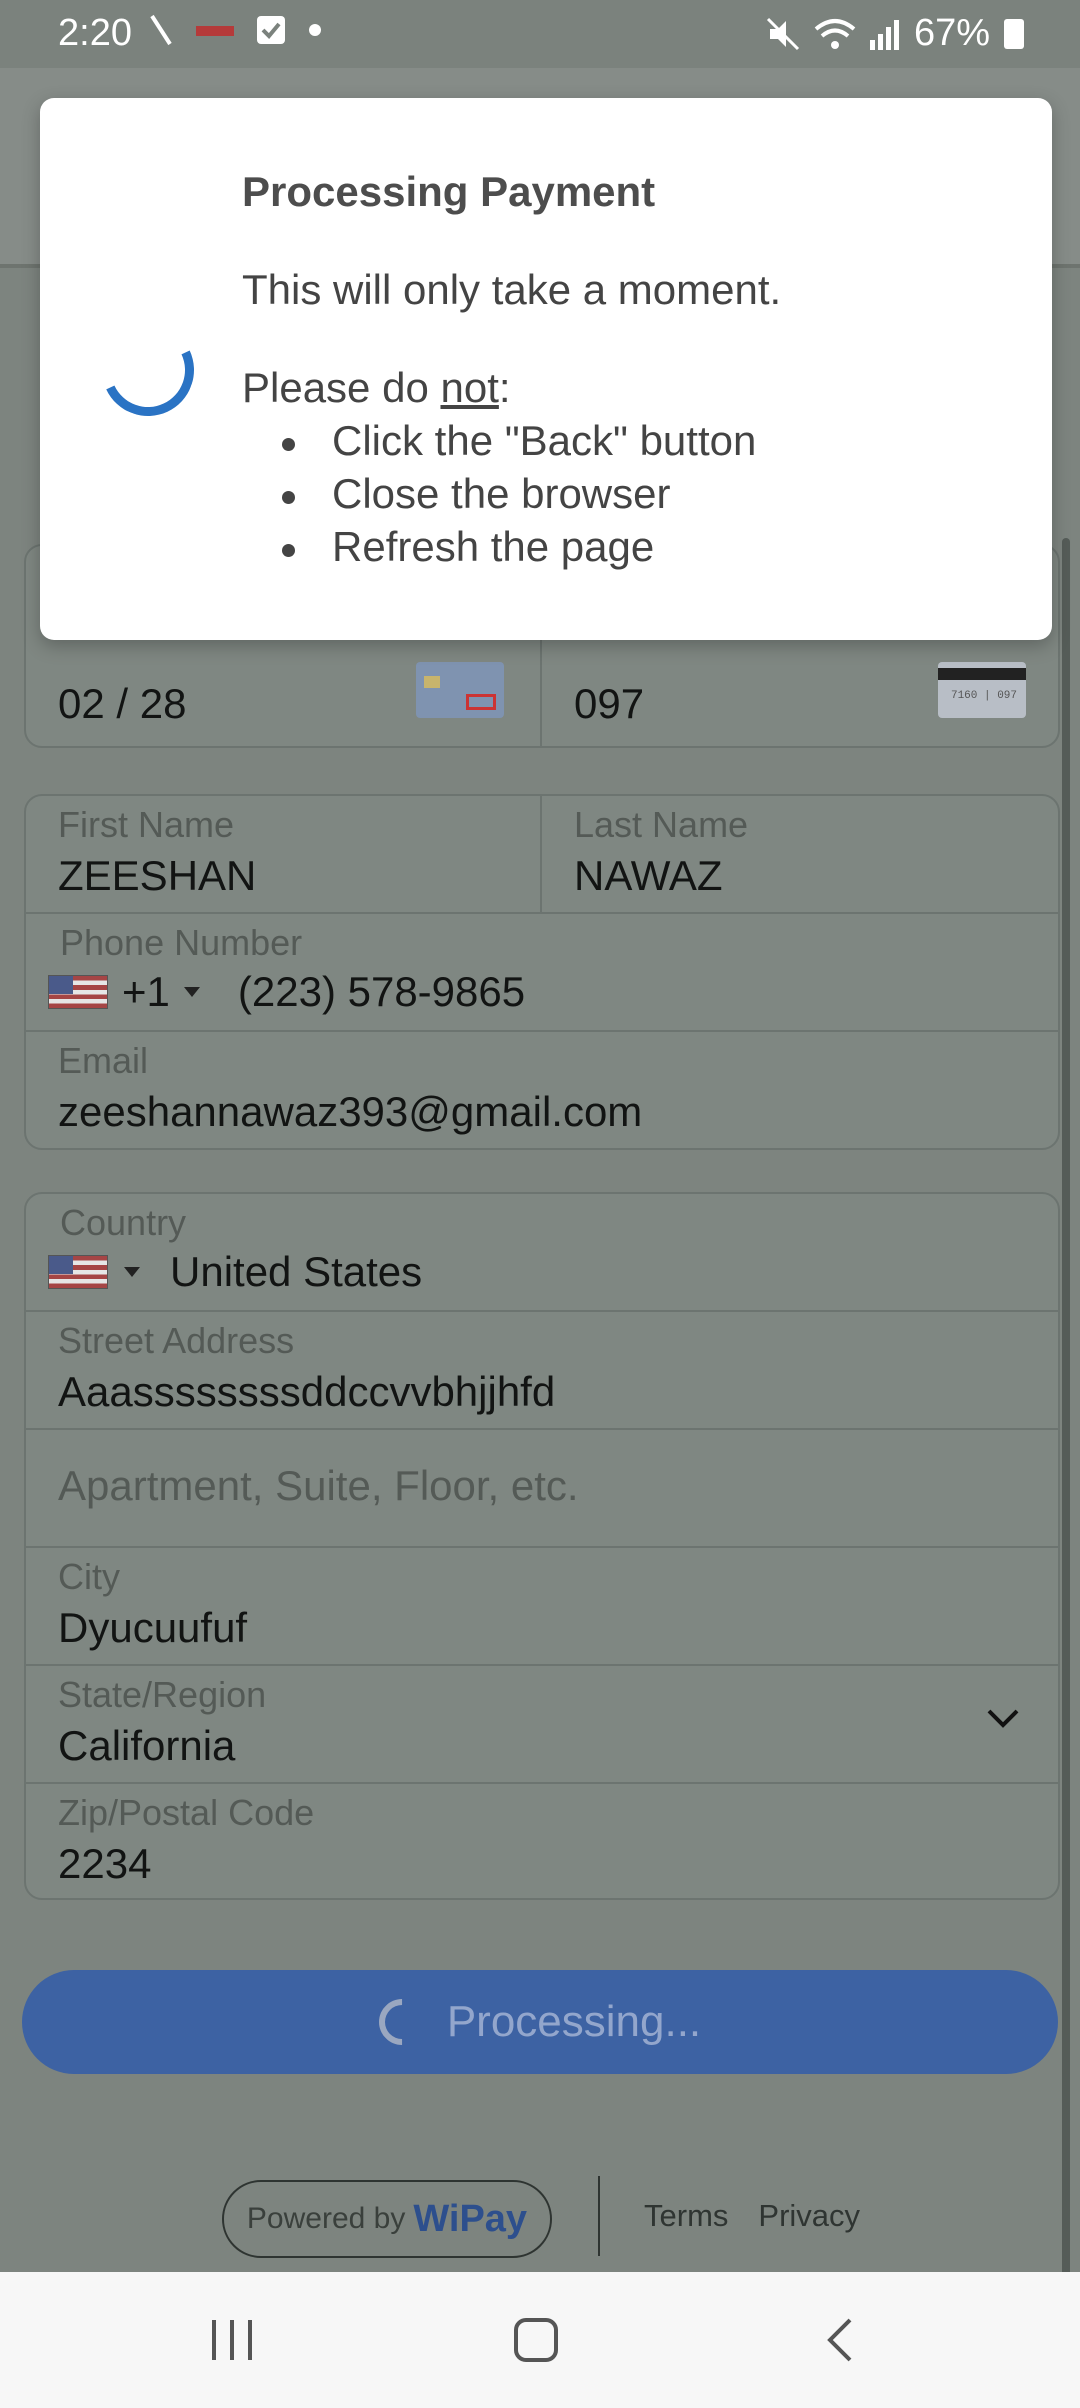  What do you see at coordinates (181, 942) in the screenshot?
I see `phone-label: Phone Number` at bounding box center [181, 942].